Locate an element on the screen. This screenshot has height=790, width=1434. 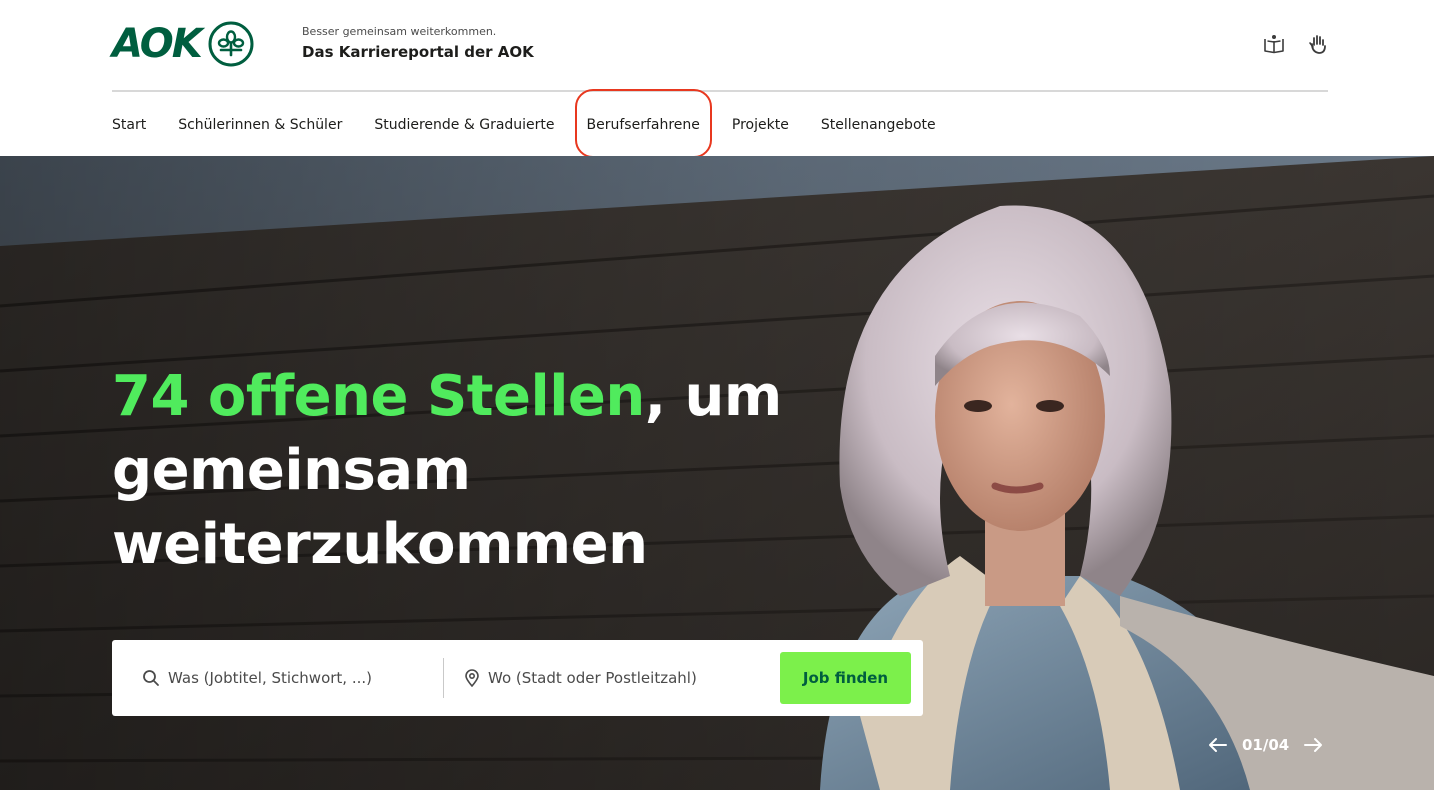
location-search-placeholder: Wo (Stadt oder Postleitzahl) is located at coordinates (592, 678).